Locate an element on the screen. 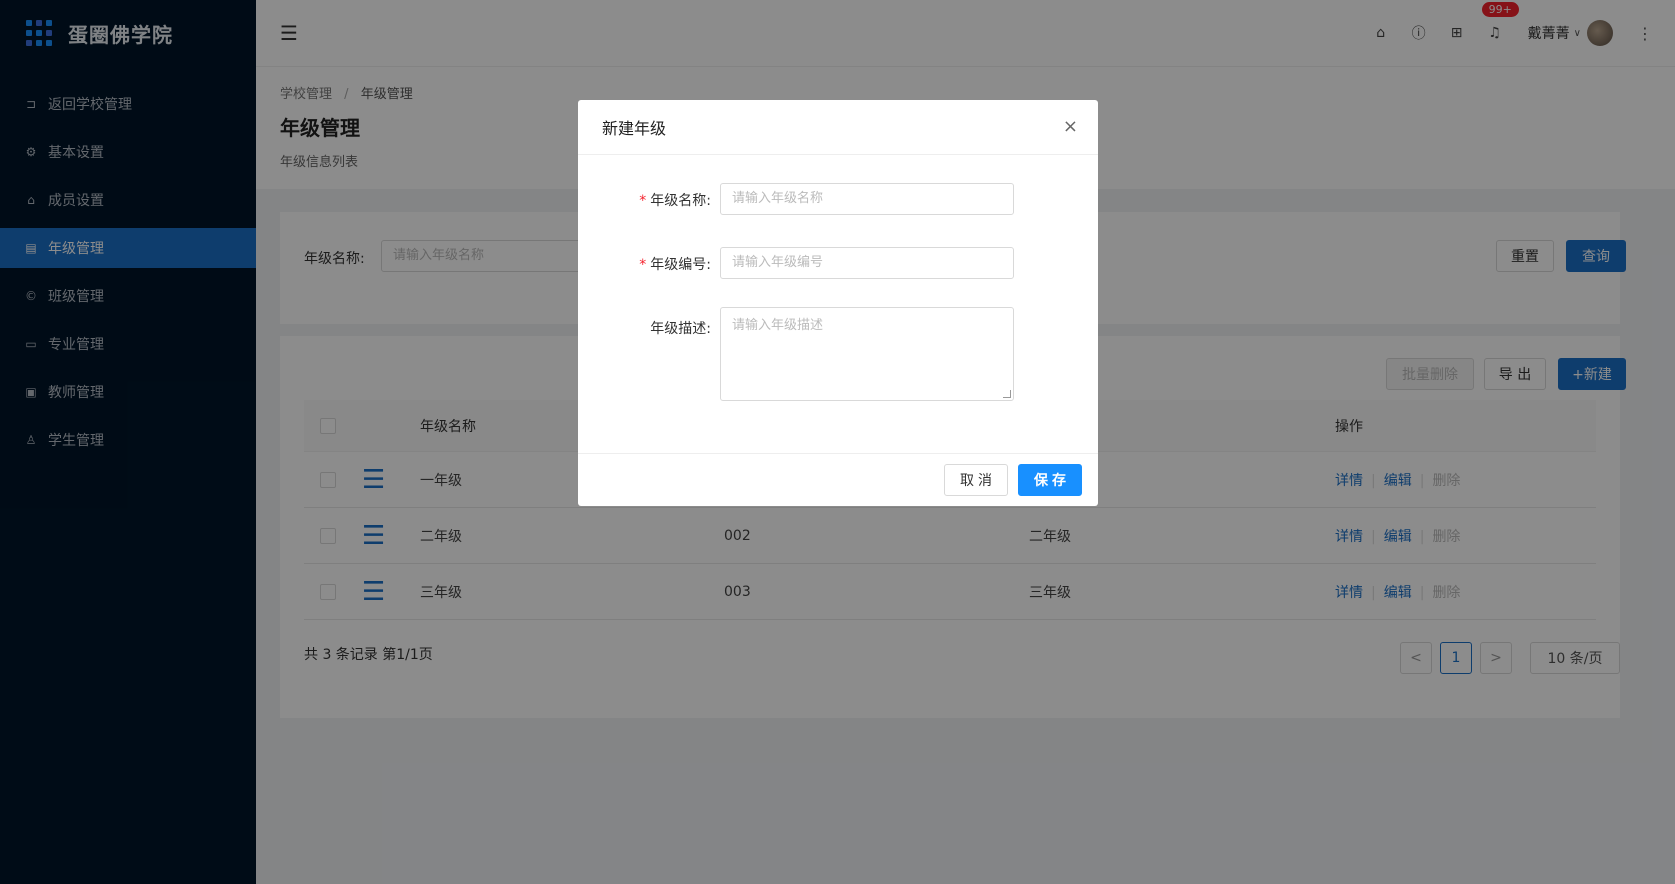  save-button: 保存 is located at coordinates (1050, 480).